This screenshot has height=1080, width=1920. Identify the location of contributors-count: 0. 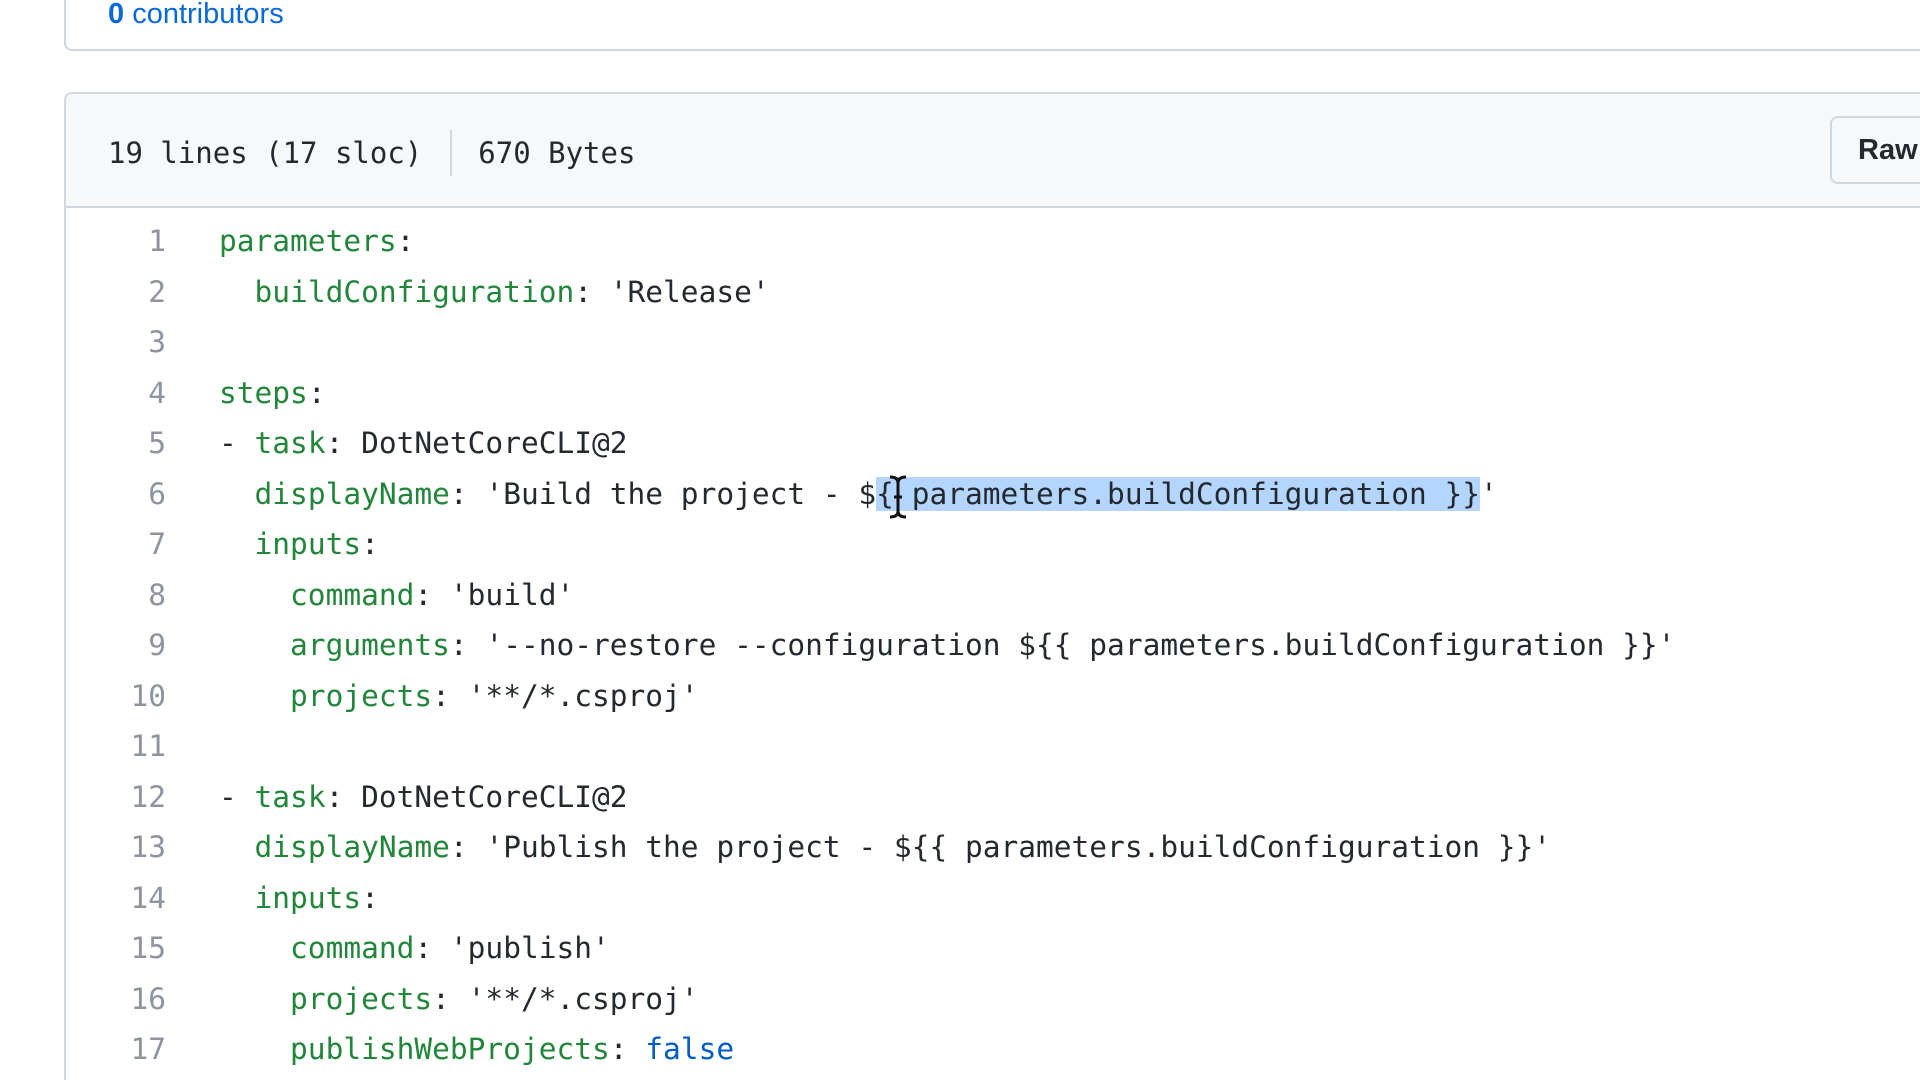
(116, 15).